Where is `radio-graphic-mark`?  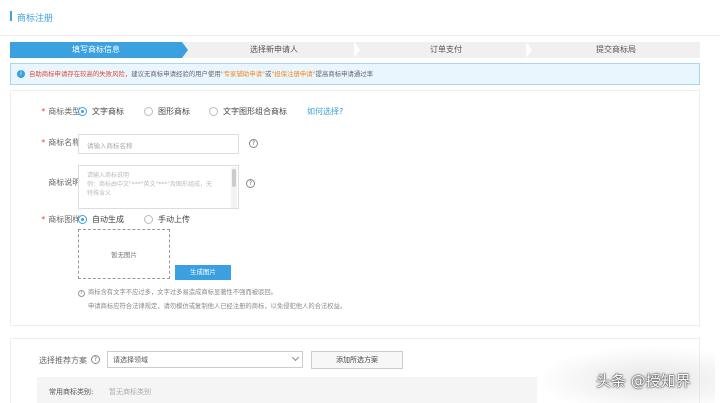 radio-graphic-mark is located at coordinates (148, 111).